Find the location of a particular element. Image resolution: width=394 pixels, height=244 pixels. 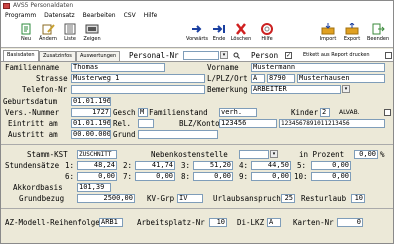

rel-field is located at coordinates (146, 123).